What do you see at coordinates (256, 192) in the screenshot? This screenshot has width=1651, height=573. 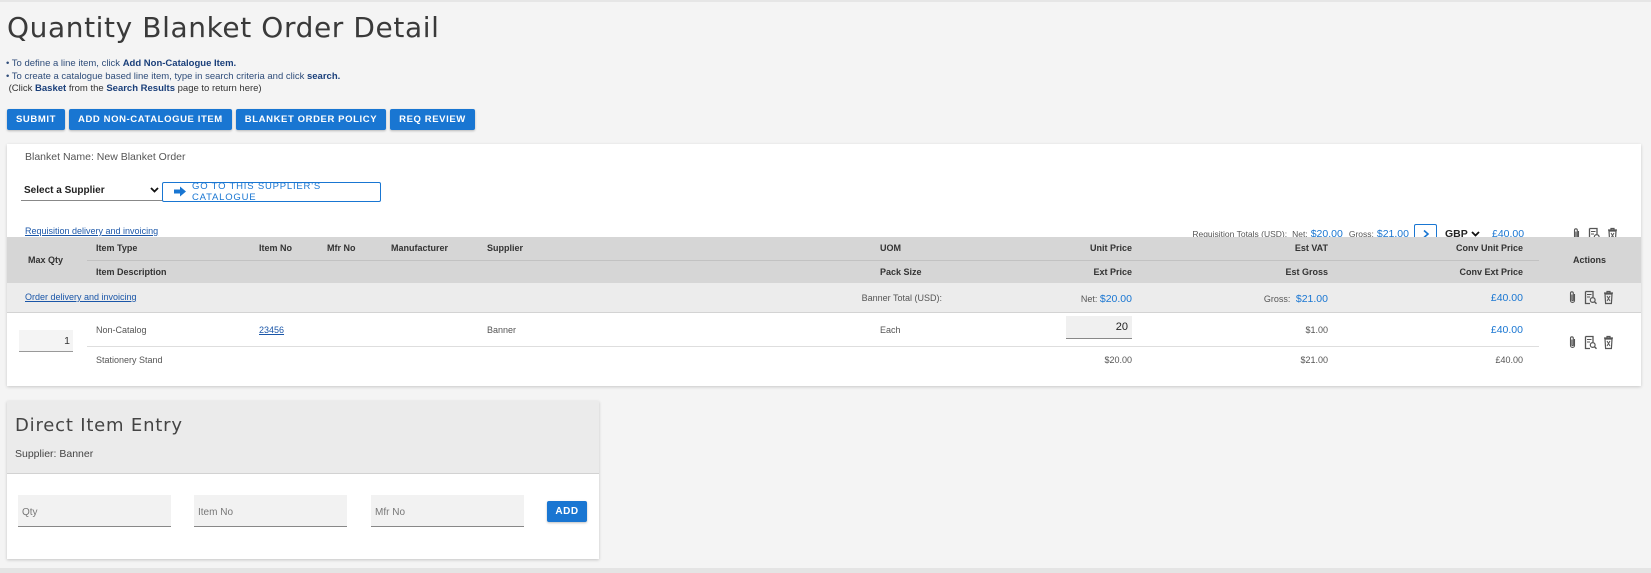 I see `go-to-catalogue-label: GO TO THIS SUPPLIER'S CATALOGUE` at bounding box center [256, 192].